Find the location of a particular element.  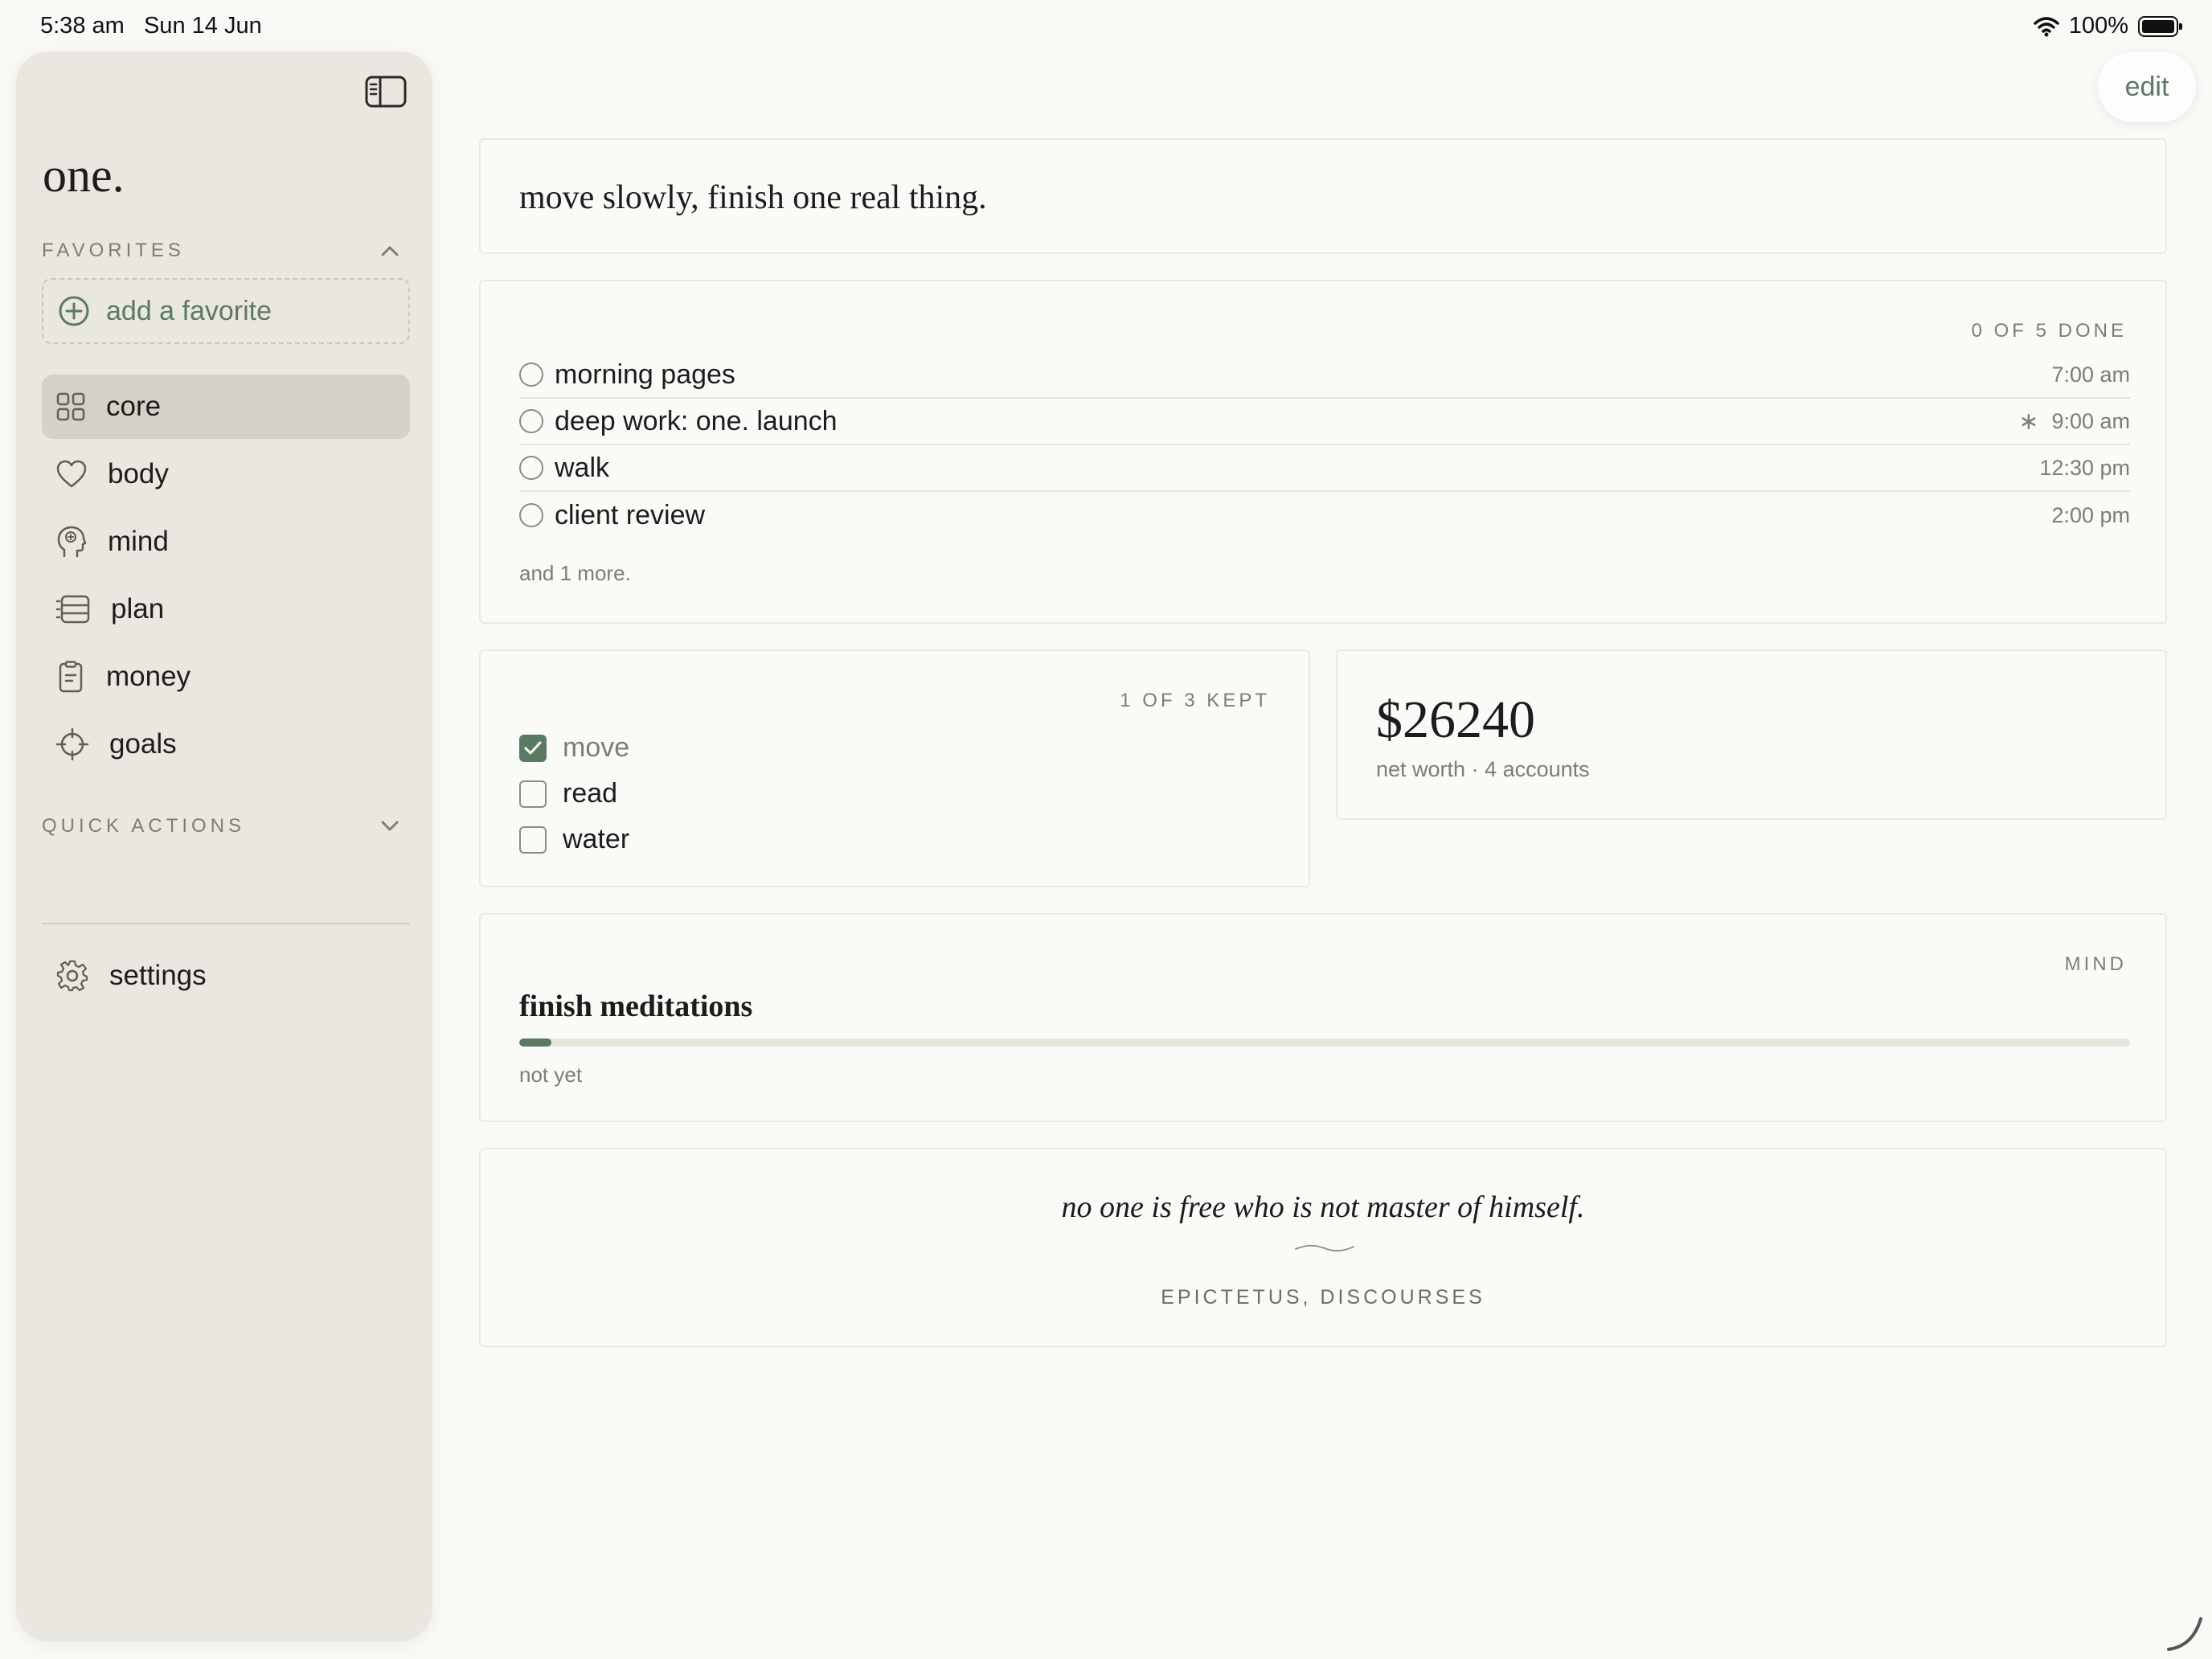

favorites-heading: FAVORITES is located at coordinates (113, 250).